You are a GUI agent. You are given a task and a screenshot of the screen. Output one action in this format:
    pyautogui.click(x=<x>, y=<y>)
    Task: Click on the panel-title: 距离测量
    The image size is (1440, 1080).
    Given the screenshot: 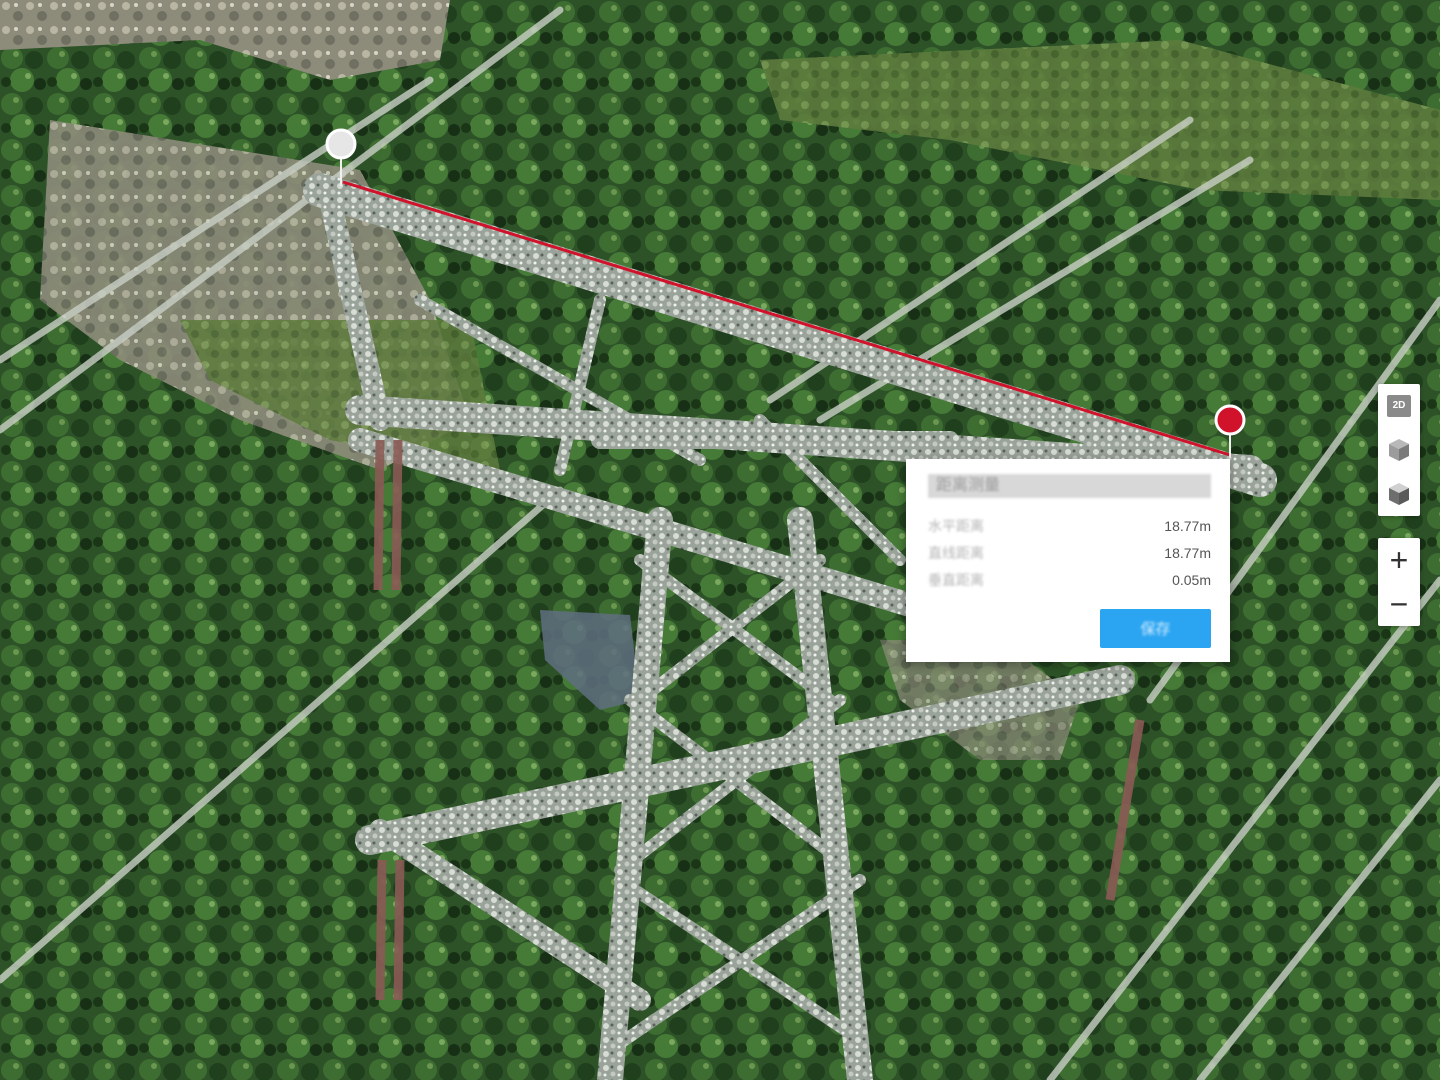 What is the action you would take?
    pyautogui.click(x=1069, y=486)
    